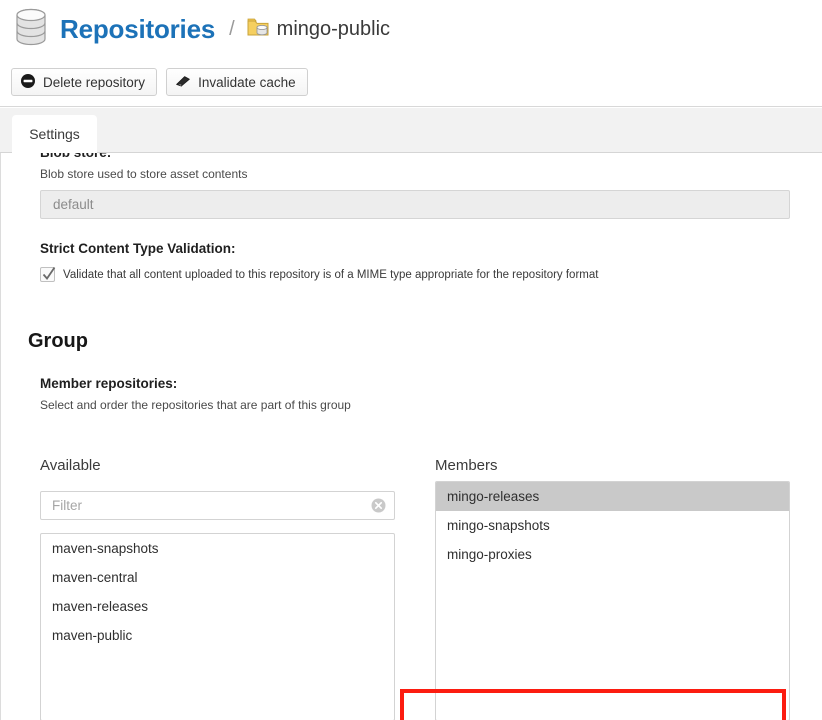 Image resolution: width=822 pixels, height=720 pixels. What do you see at coordinates (31, 82) in the screenshot?
I see `delete-circle-icon` at bounding box center [31, 82].